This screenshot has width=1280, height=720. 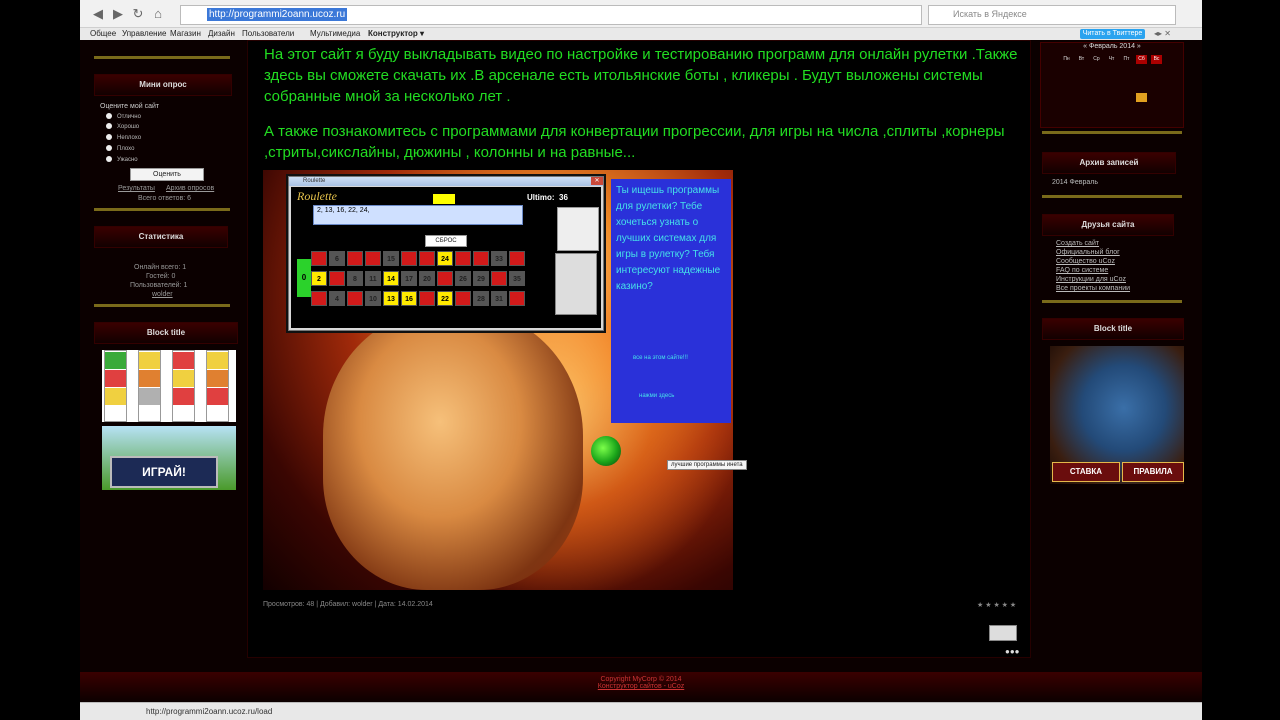 What do you see at coordinates (337, 258) in the screenshot?
I see `roulette-number-cell: 6` at bounding box center [337, 258].